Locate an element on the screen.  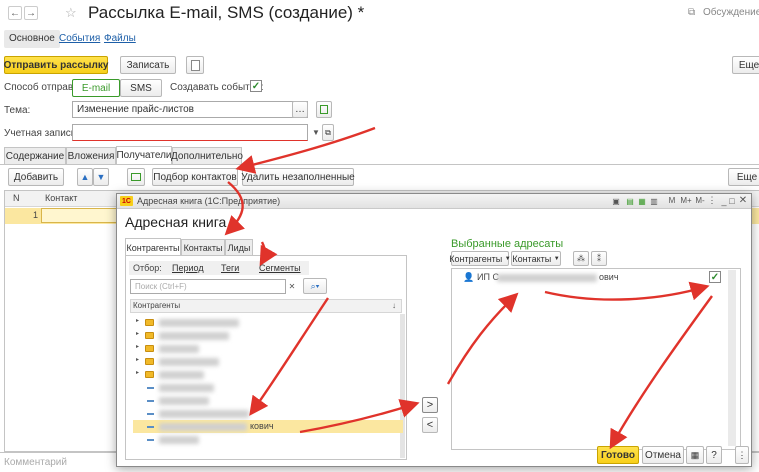
selected-row: 👤 ИП С ович ✓ is located at coordinates (589, 277).